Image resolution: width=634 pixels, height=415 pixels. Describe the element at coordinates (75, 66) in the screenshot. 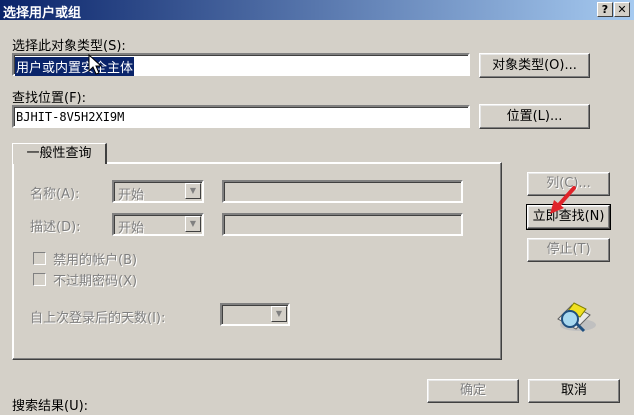

I see `object-type-value: 用户或内置安全主体` at that location.